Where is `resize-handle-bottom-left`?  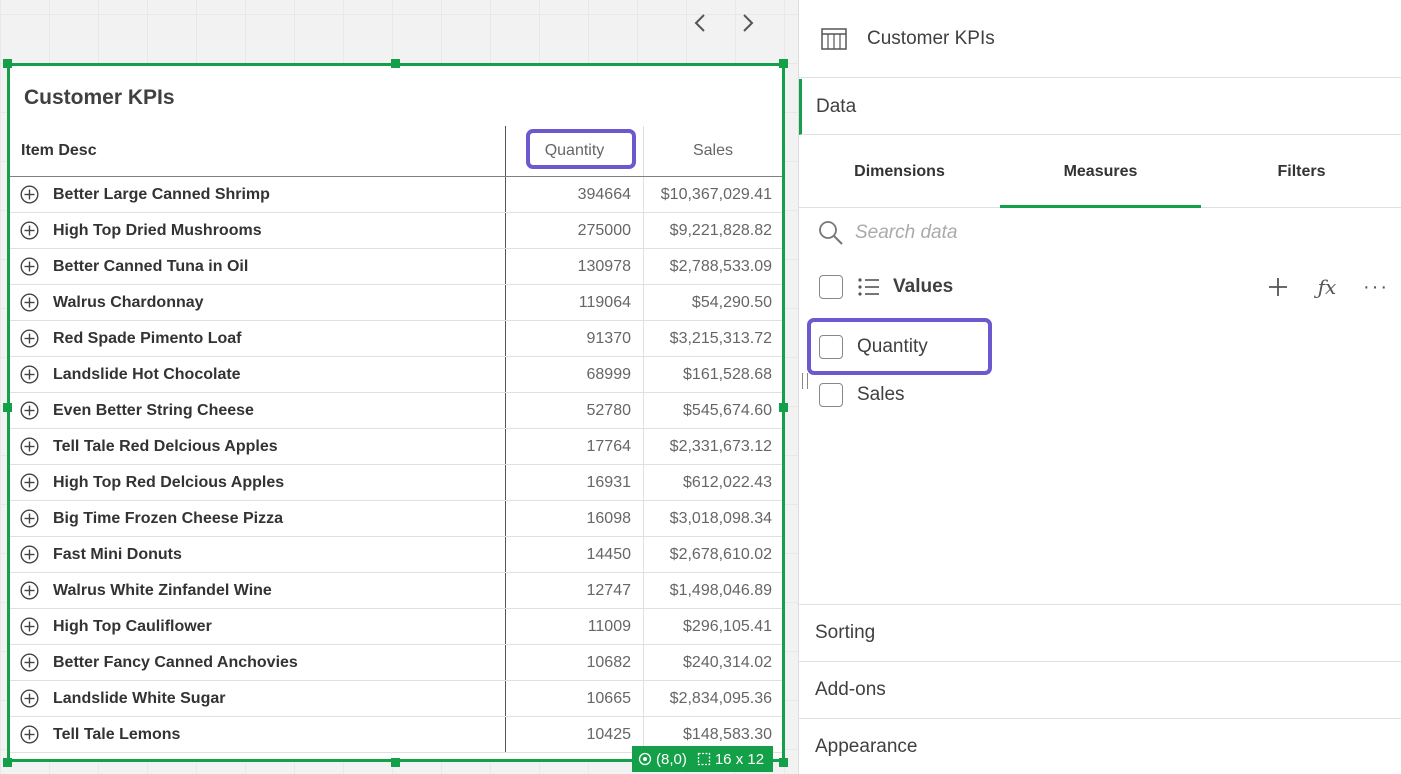 resize-handle-bottom-left is located at coordinates (7, 762).